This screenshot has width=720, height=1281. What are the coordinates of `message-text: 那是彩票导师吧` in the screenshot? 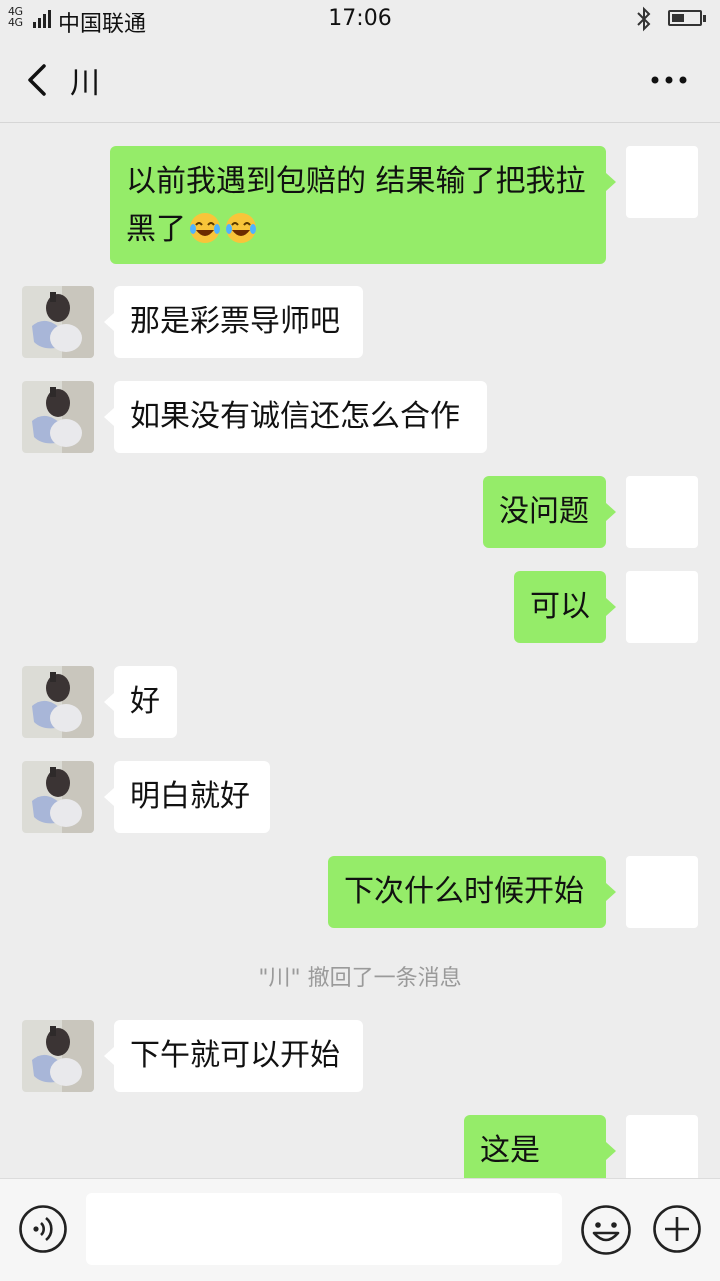 It's located at (235, 321).